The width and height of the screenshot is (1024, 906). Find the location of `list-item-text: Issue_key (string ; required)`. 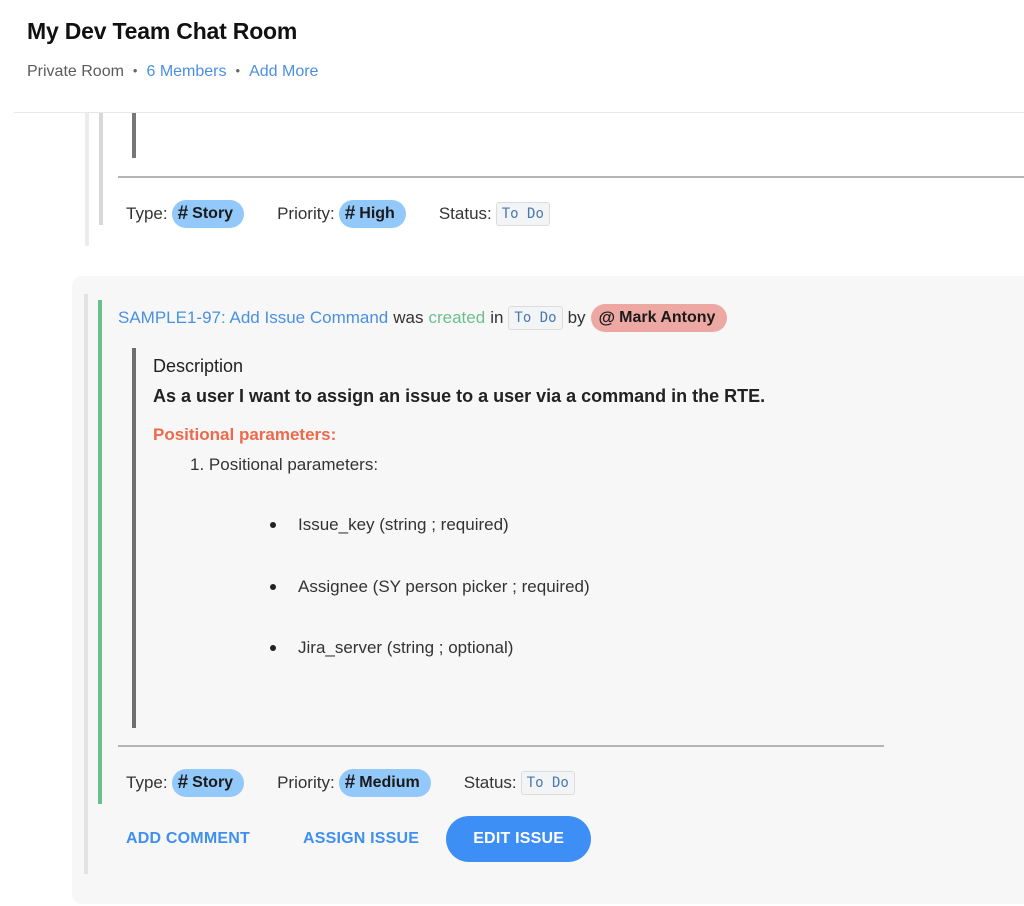

list-item-text: Issue_key (string ; required) is located at coordinates (403, 524).